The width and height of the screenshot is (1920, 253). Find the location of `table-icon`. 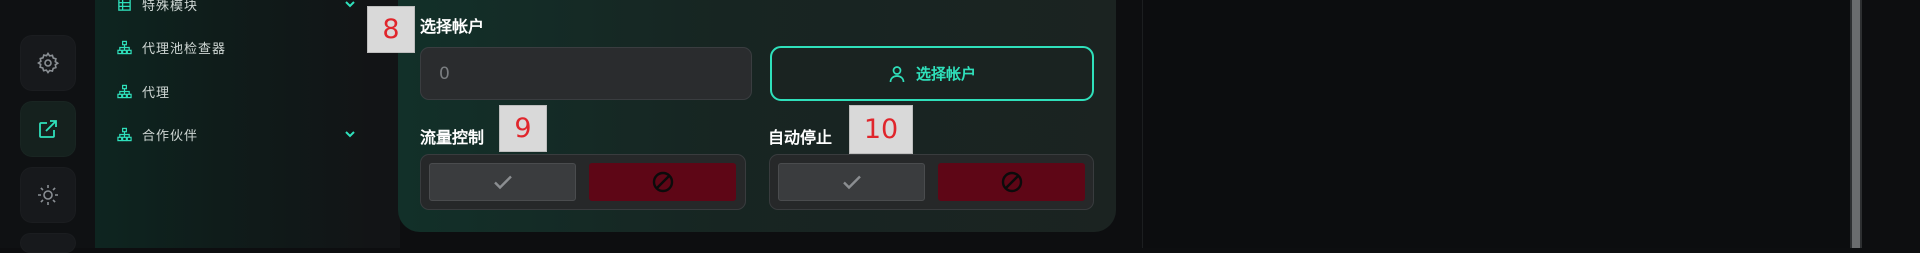

table-icon is located at coordinates (124, 5).